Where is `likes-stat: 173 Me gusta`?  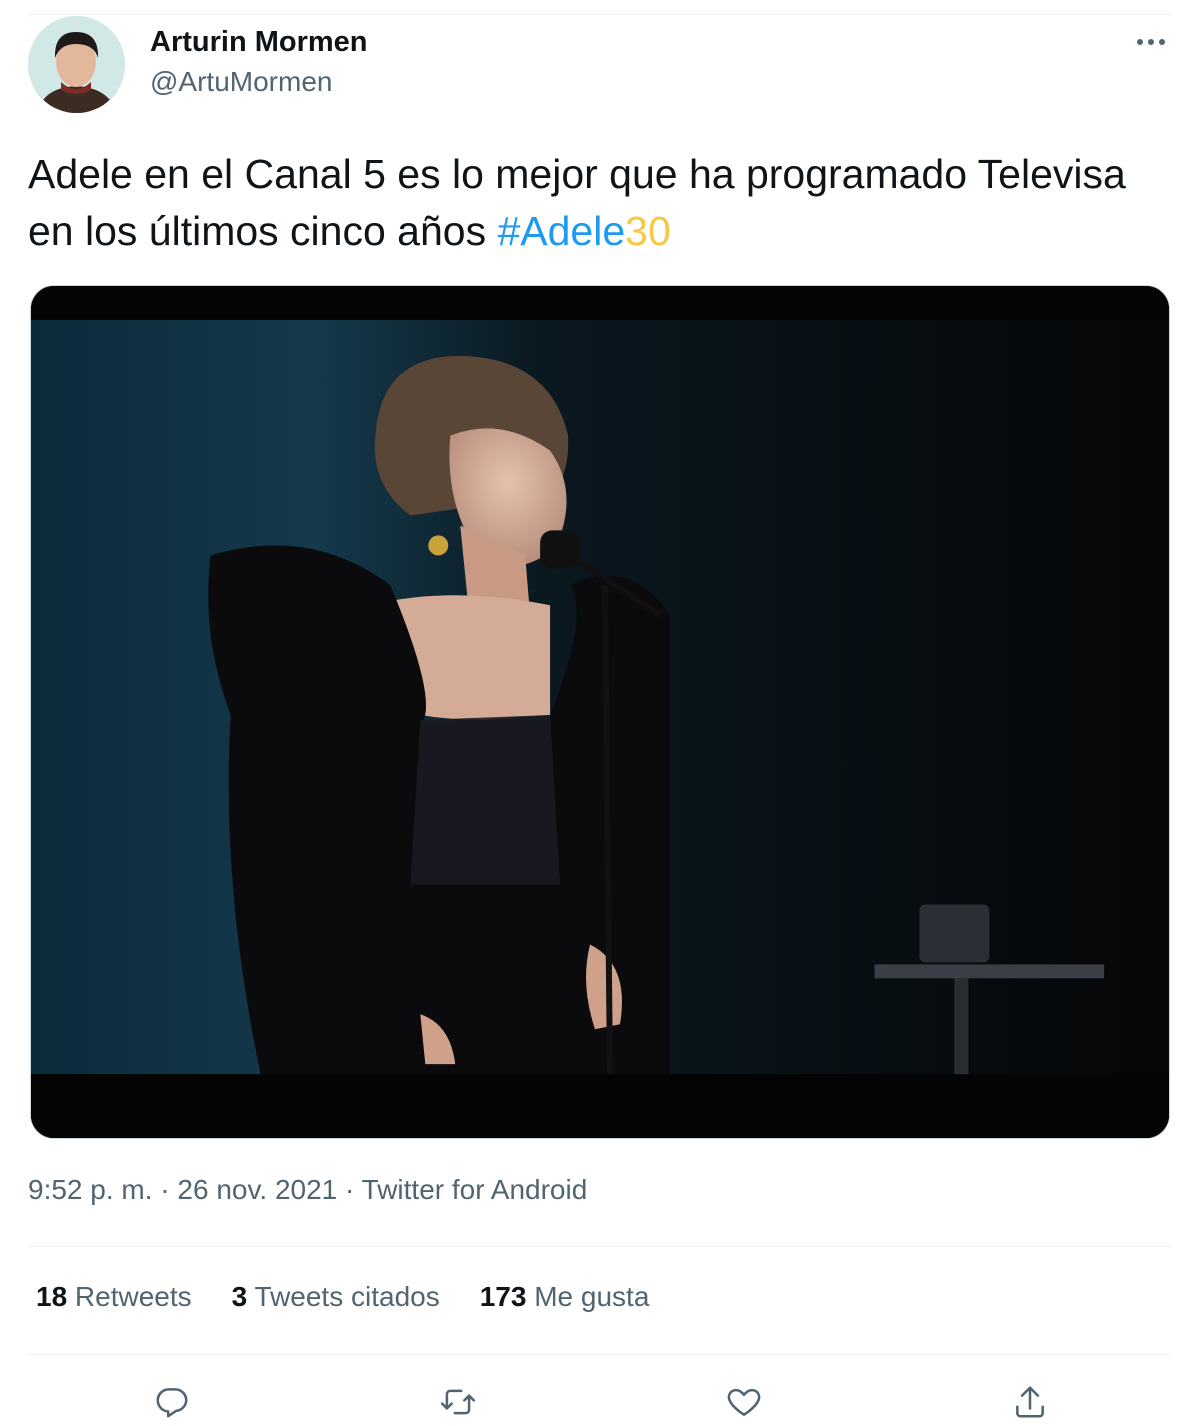
likes-stat: 173 Me gusta is located at coordinates (565, 1297).